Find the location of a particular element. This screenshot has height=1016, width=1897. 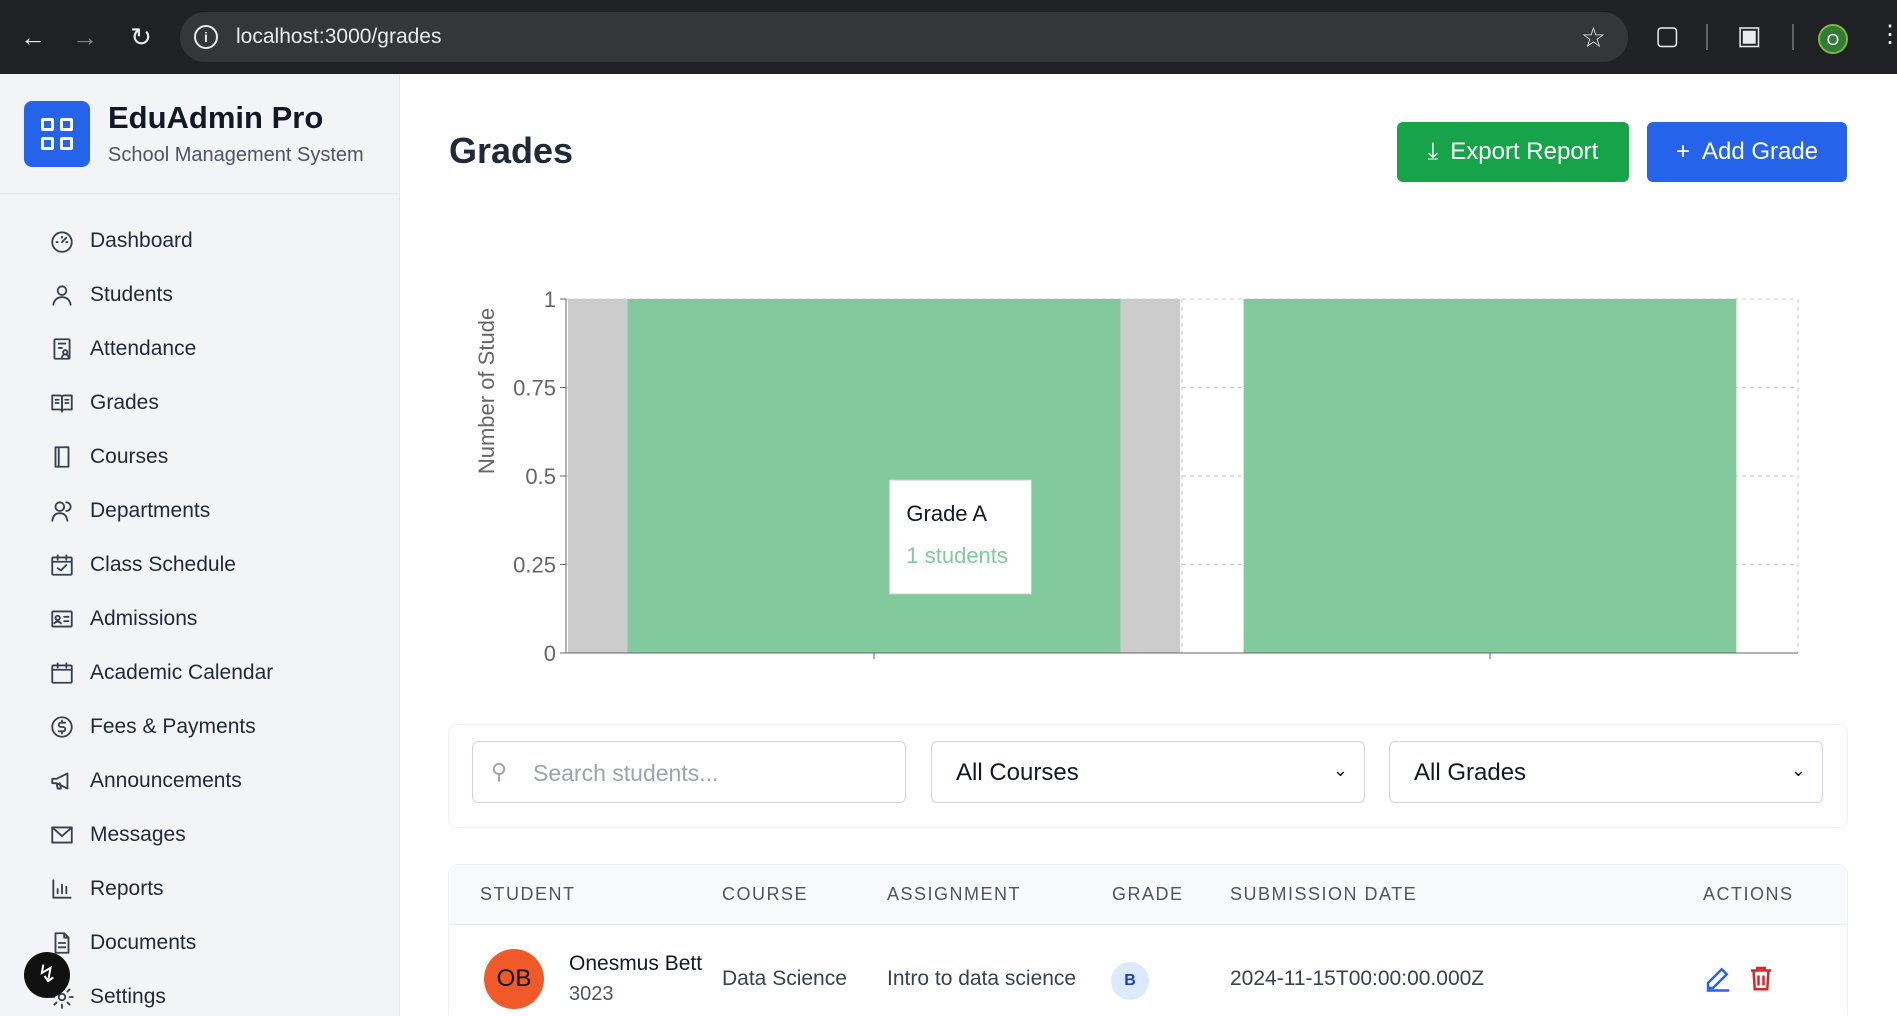

site-info-icon: i is located at coordinates (206, 37).